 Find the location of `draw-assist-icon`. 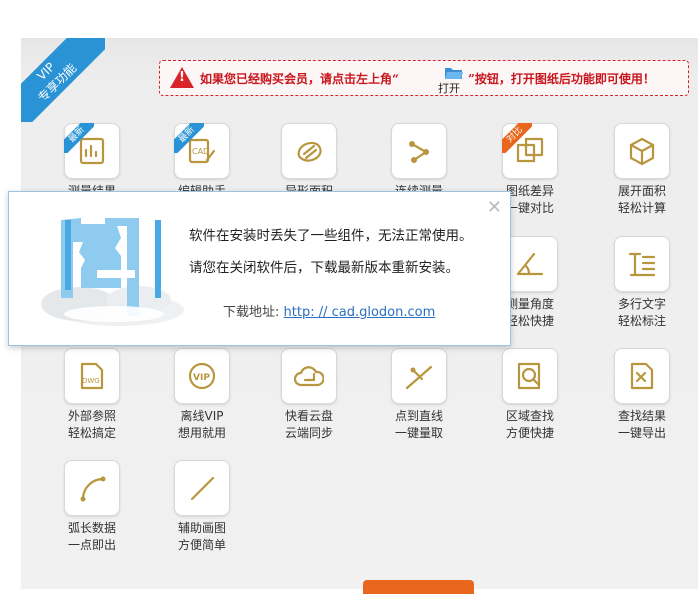

draw-assist-icon is located at coordinates (202, 488).